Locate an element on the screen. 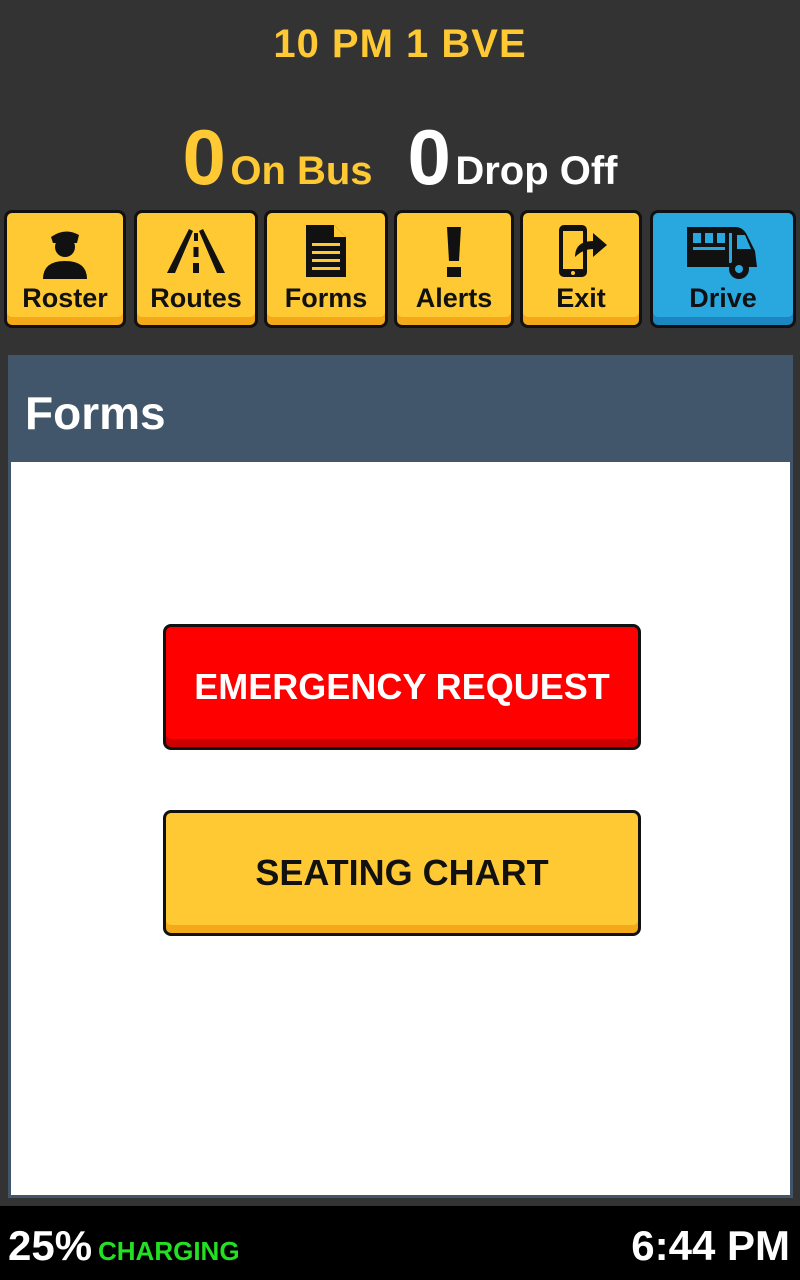 The image size is (800, 1280). drop-off-count: 0 is located at coordinates (429, 157).